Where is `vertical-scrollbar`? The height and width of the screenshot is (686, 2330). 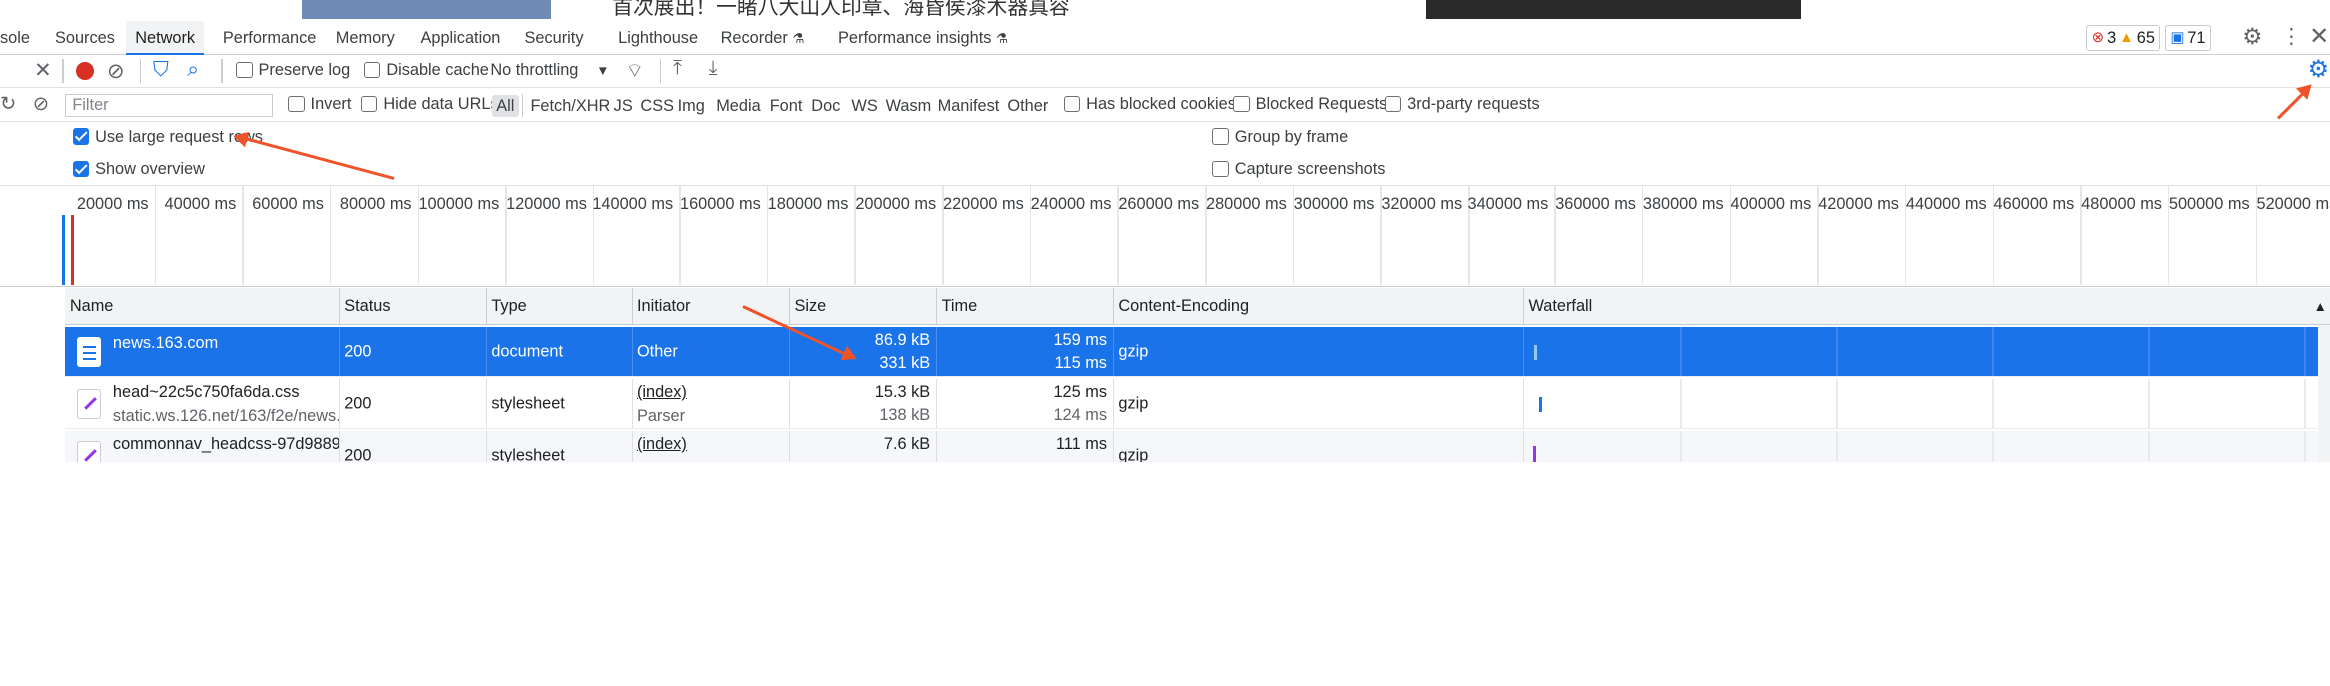 vertical-scrollbar is located at coordinates (2324, 394).